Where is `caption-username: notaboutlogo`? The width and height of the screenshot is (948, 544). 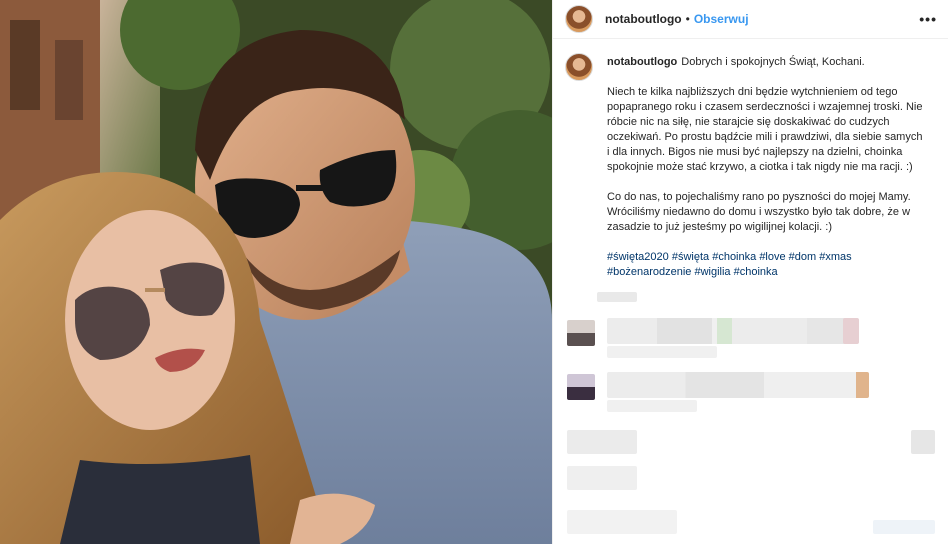
caption-username: notaboutlogo is located at coordinates (642, 62).